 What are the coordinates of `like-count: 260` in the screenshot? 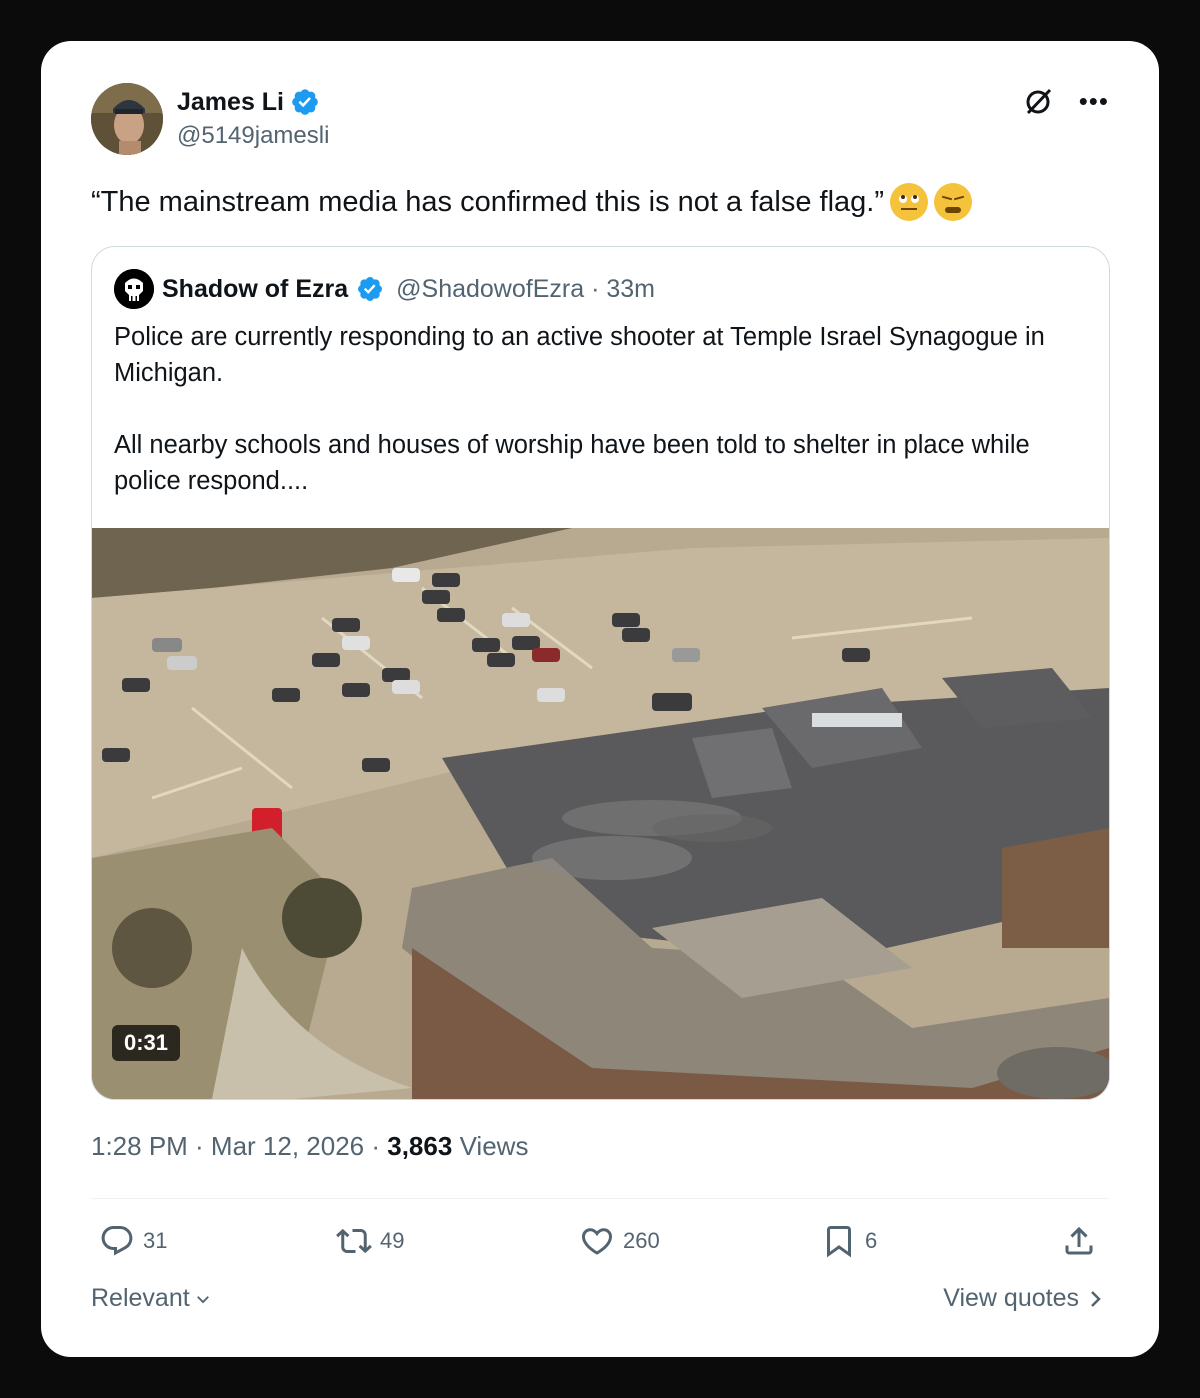 It's located at (641, 1240).